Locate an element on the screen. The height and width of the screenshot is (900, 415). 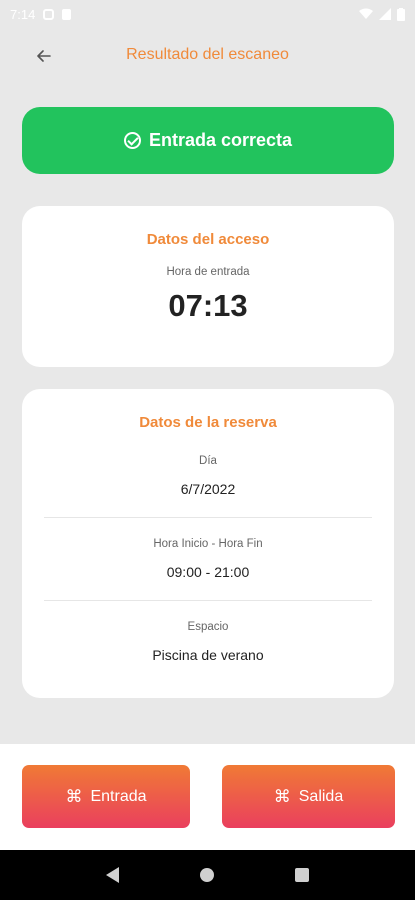
app-header: Resultado del escaneo is located at coordinates (207, 56).